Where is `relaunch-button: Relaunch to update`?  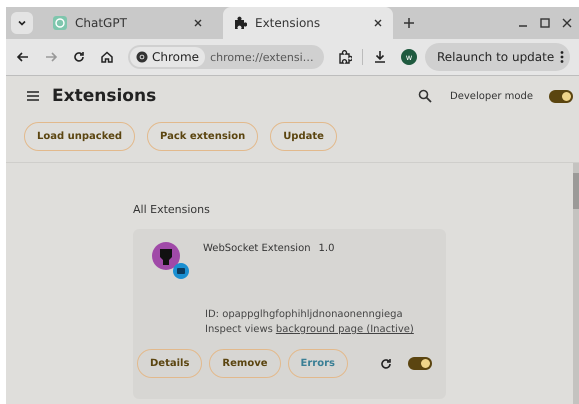
relaunch-button: Relaunch to update is located at coordinates (497, 57).